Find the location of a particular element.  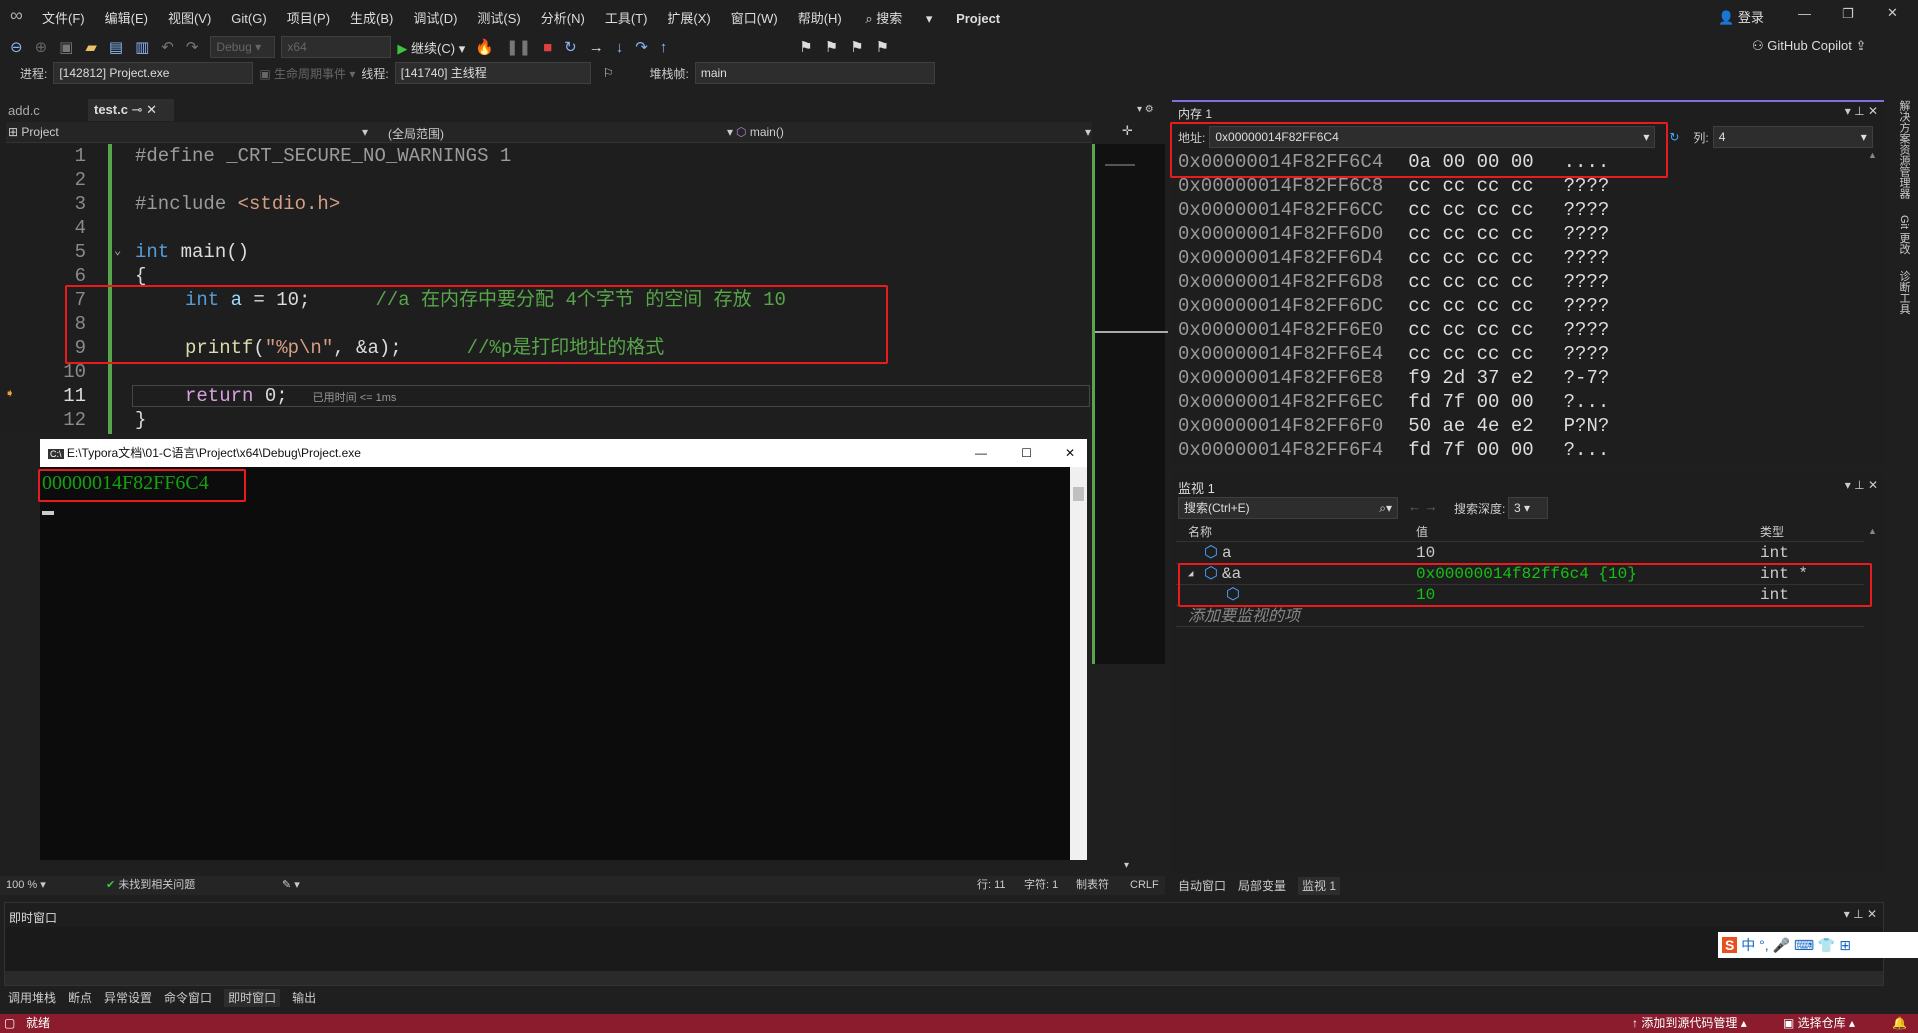

eol-indicator: CRLF is located at coordinates (1144, 885).